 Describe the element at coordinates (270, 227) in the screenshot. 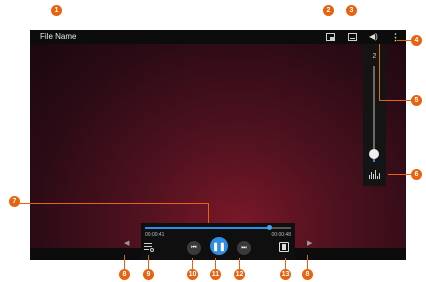

I see `progress-thumb` at that location.